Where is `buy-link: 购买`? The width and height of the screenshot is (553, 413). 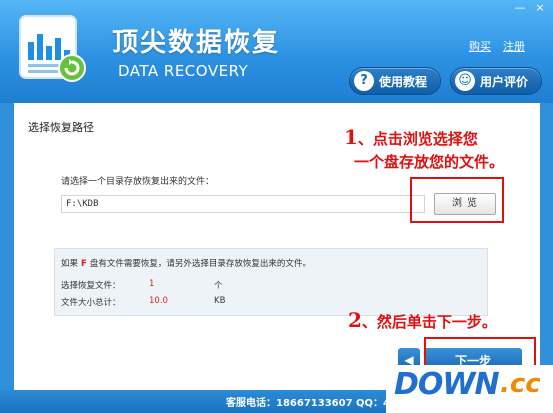 buy-link: 购买 is located at coordinates (480, 46).